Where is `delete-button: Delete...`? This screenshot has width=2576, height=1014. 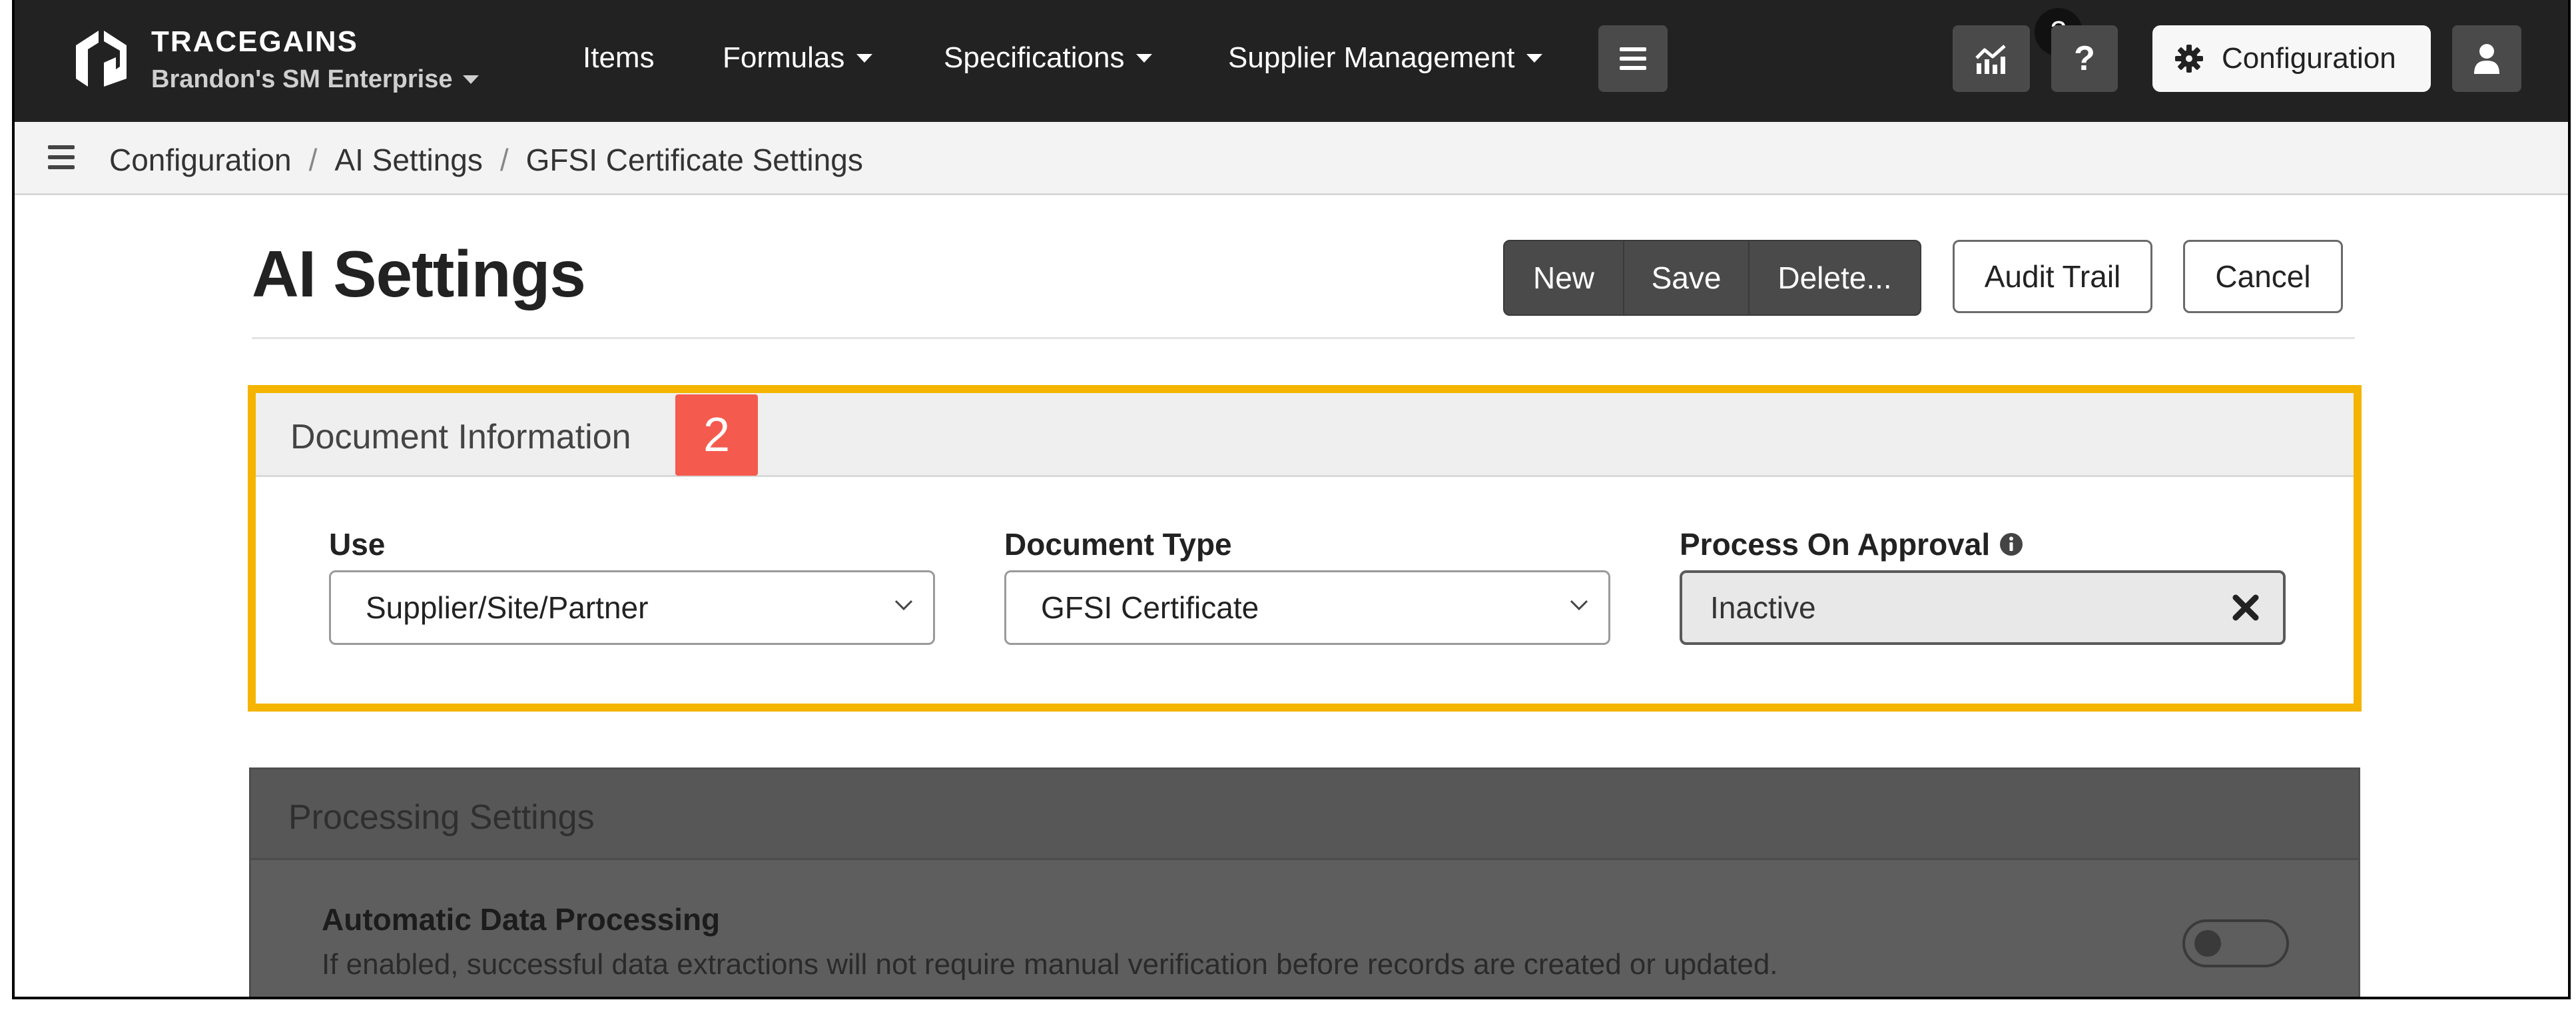
delete-button: Delete... is located at coordinates (1835, 277).